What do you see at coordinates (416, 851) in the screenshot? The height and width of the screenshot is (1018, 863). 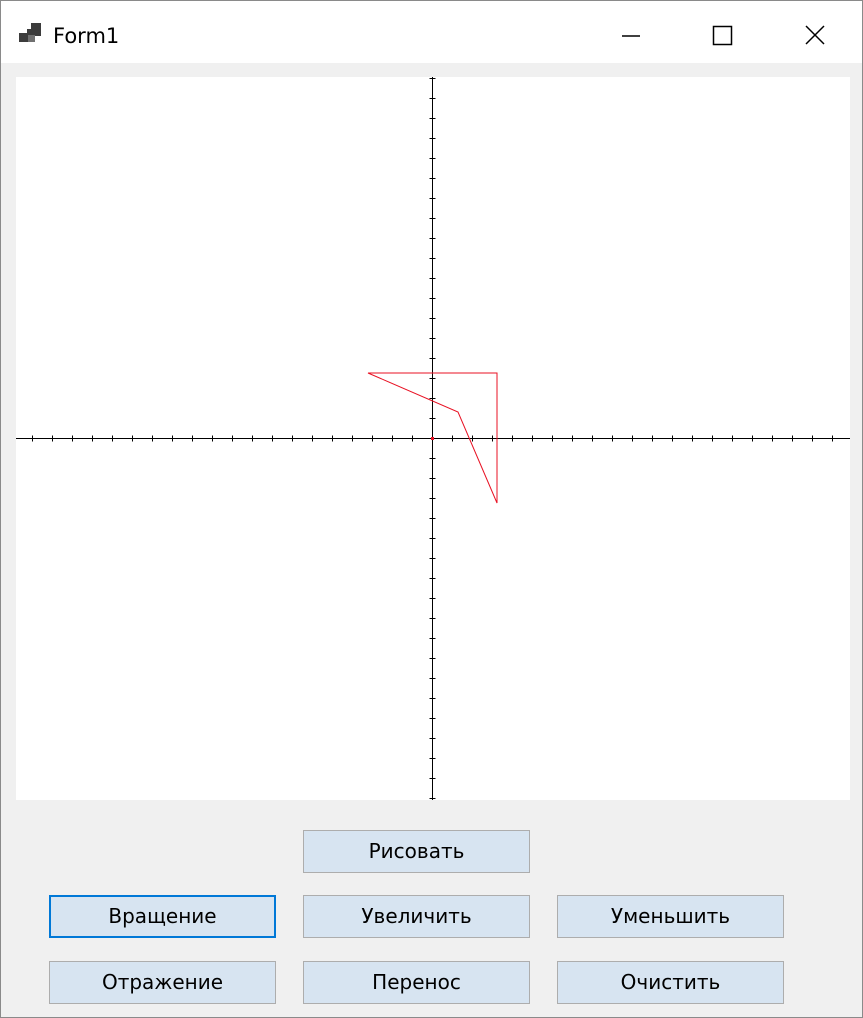 I see `draw-button: Рисовать` at bounding box center [416, 851].